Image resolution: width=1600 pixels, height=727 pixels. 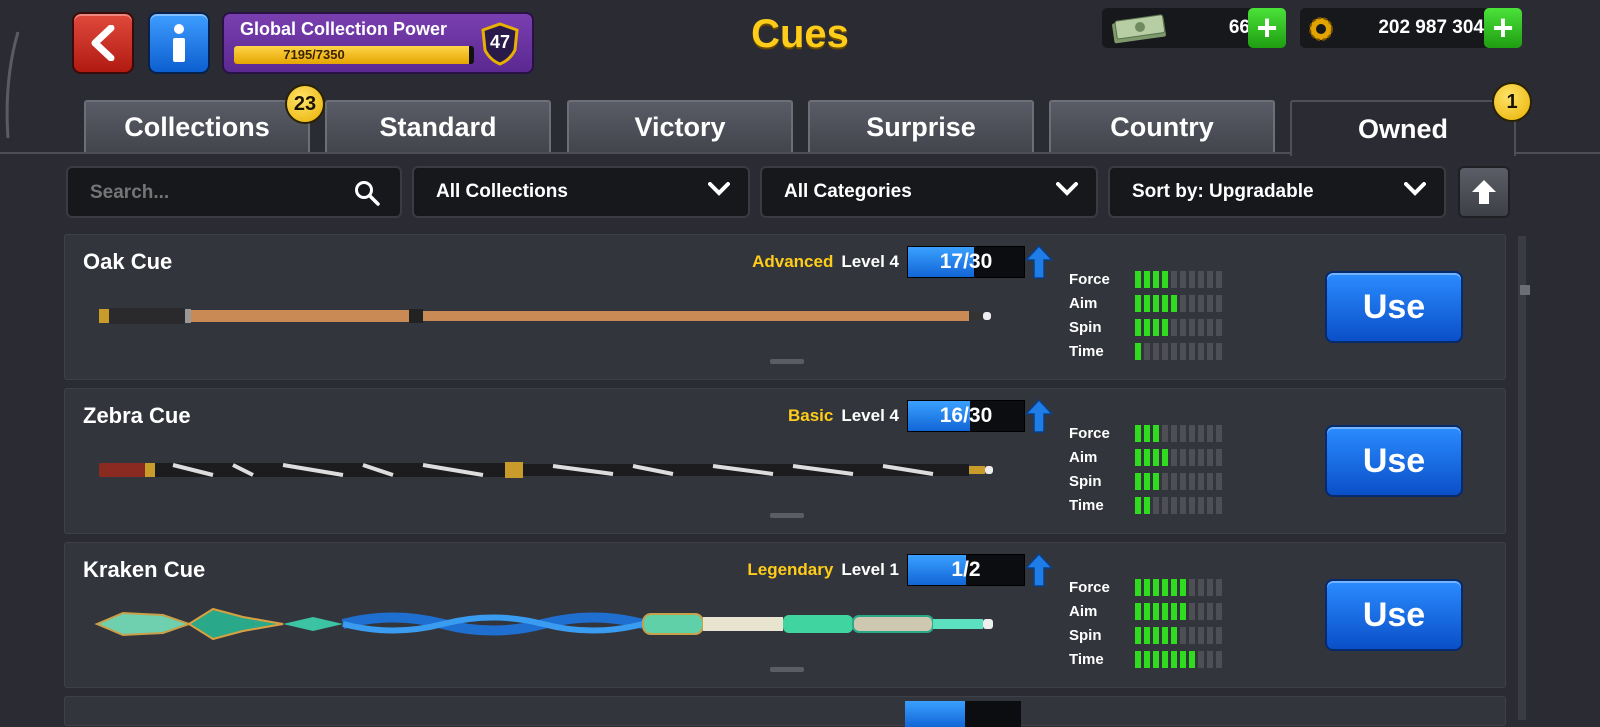 What do you see at coordinates (137, 415) in the screenshot?
I see `cue-name: Zebra Cue` at bounding box center [137, 415].